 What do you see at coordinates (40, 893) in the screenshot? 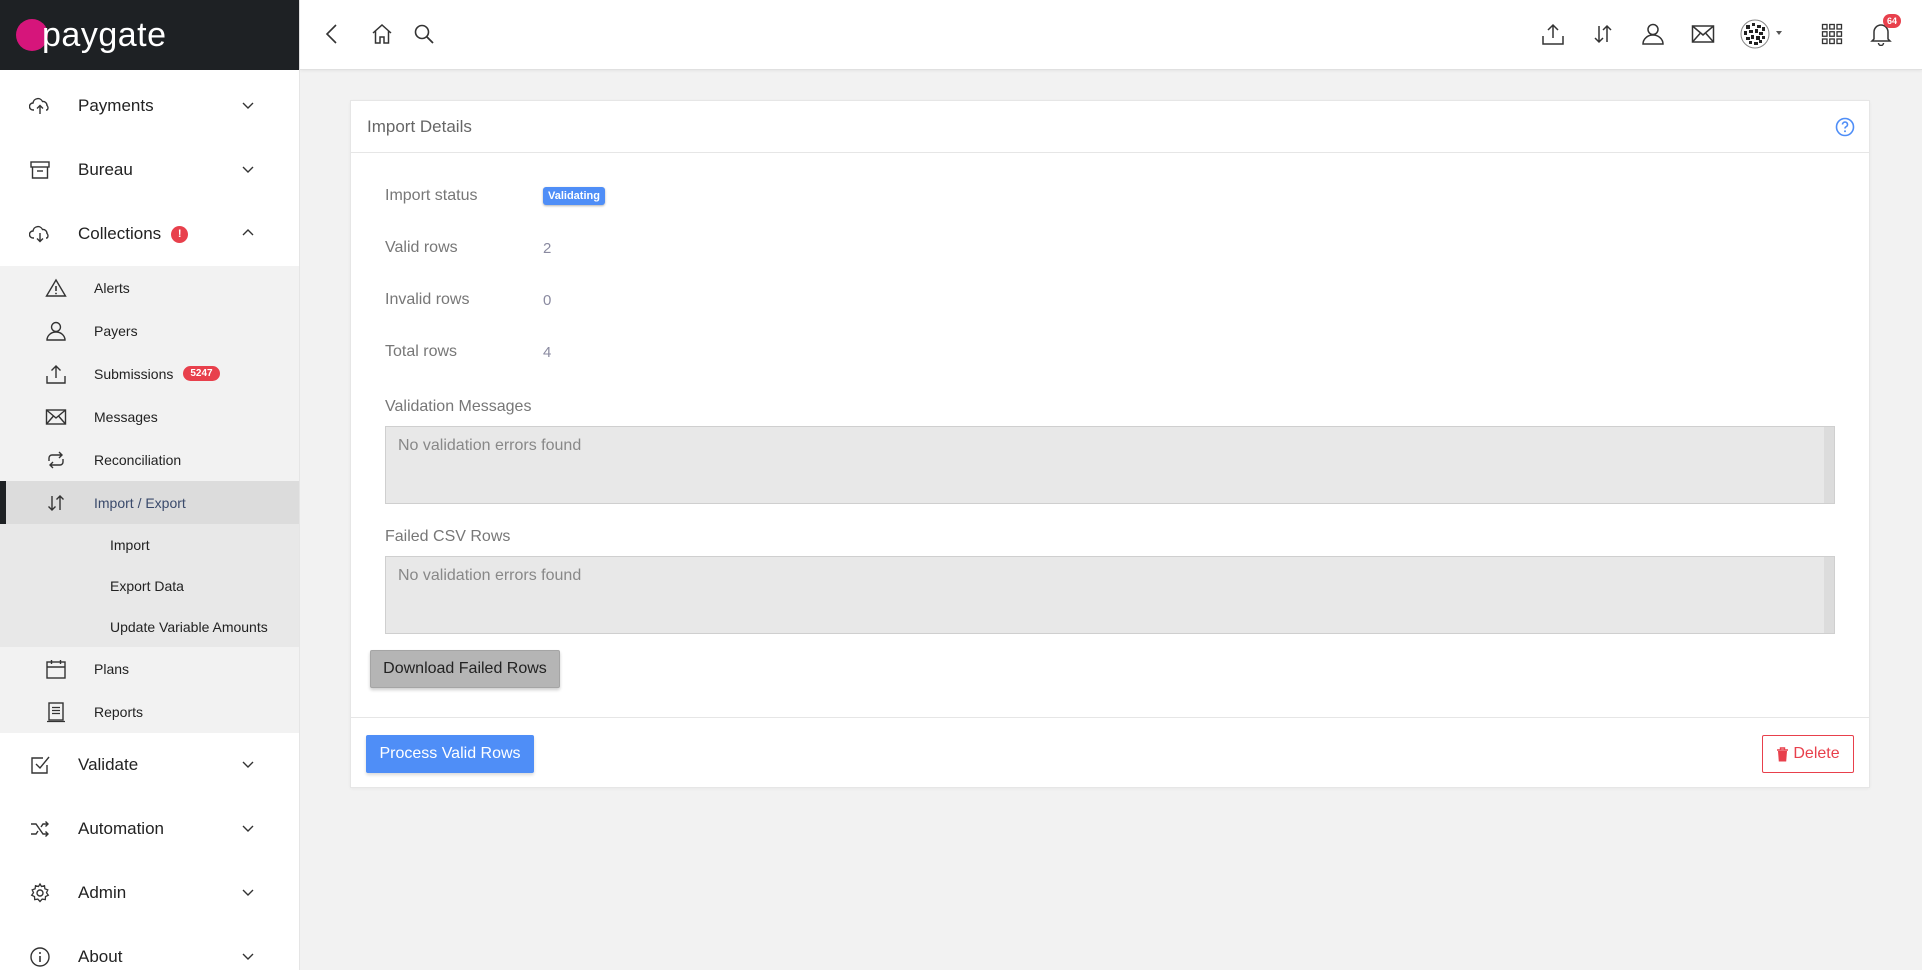
I see `gear-icon` at bounding box center [40, 893].